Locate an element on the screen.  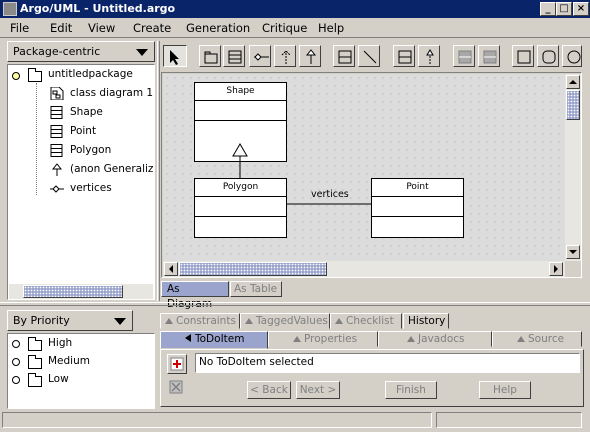
line-tool is located at coordinates (369, 56).